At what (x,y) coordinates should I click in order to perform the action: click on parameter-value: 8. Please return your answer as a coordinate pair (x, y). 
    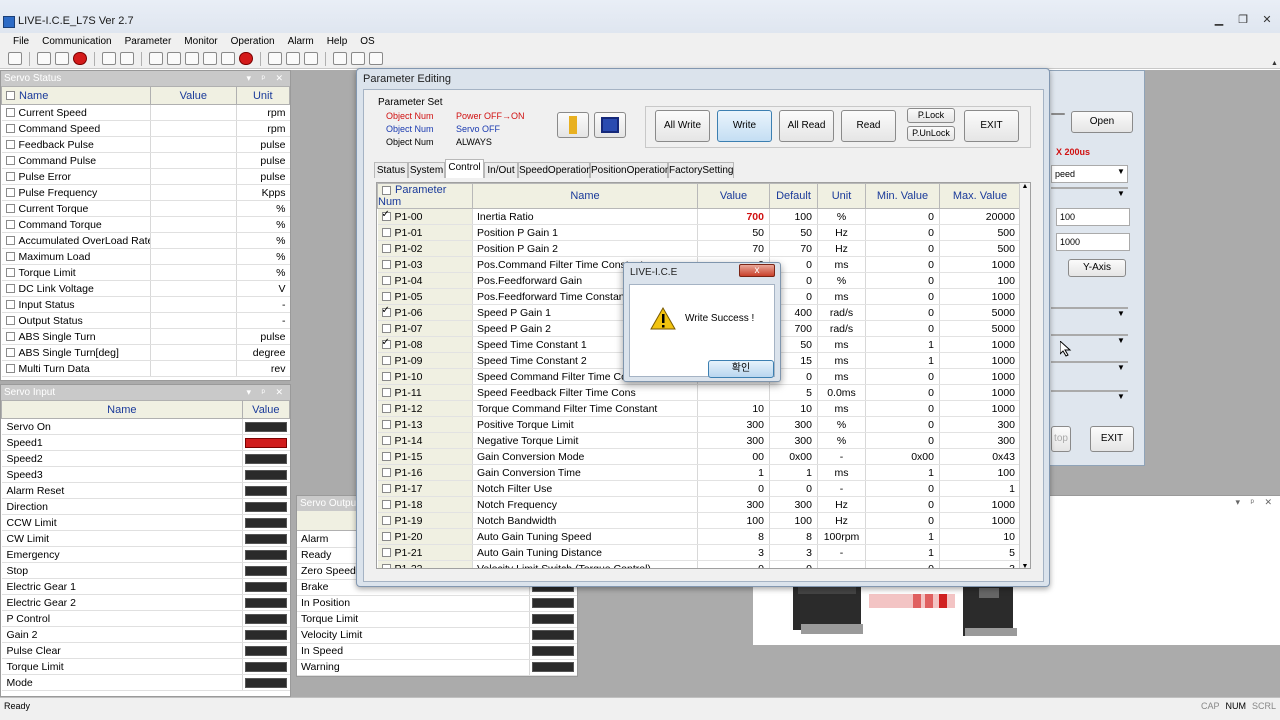
    Looking at the image, I should click on (733, 536).